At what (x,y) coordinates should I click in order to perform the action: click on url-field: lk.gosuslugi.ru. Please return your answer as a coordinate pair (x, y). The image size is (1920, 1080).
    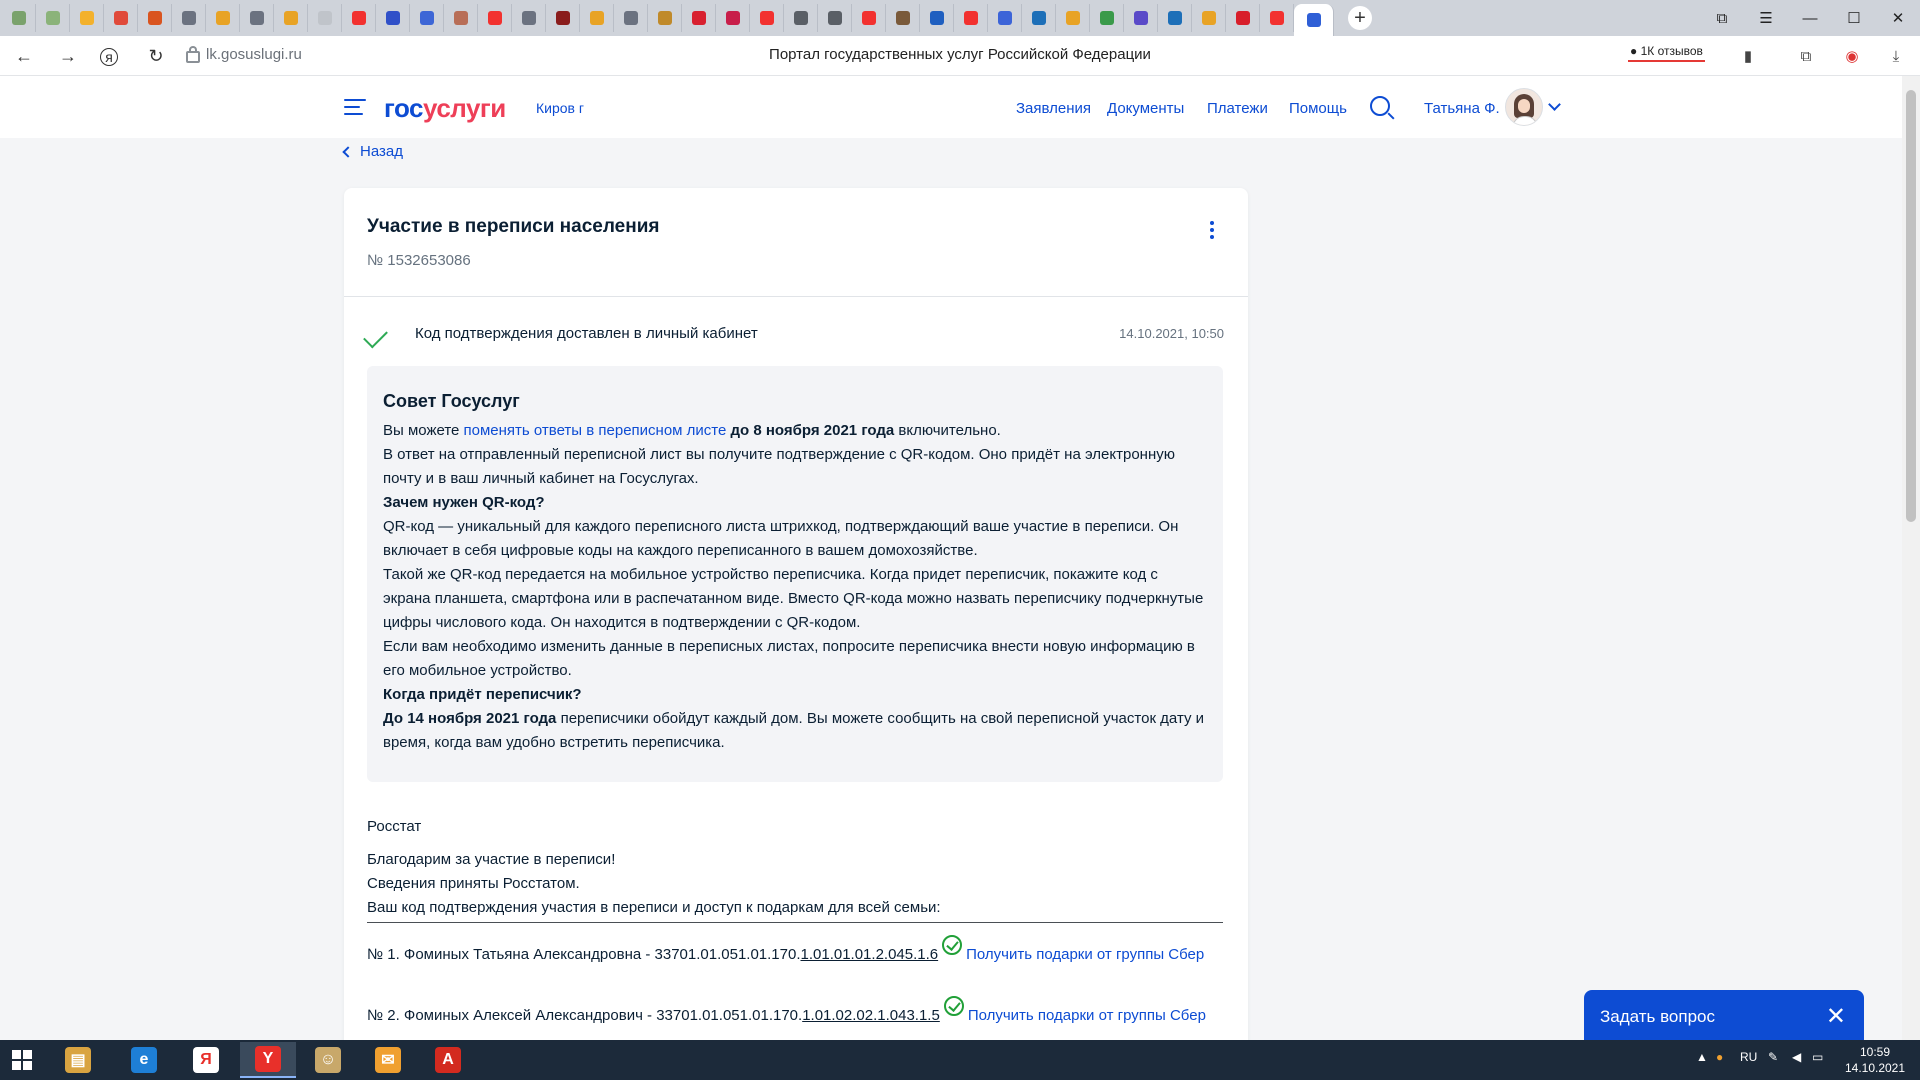
    Looking at the image, I should click on (244, 54).